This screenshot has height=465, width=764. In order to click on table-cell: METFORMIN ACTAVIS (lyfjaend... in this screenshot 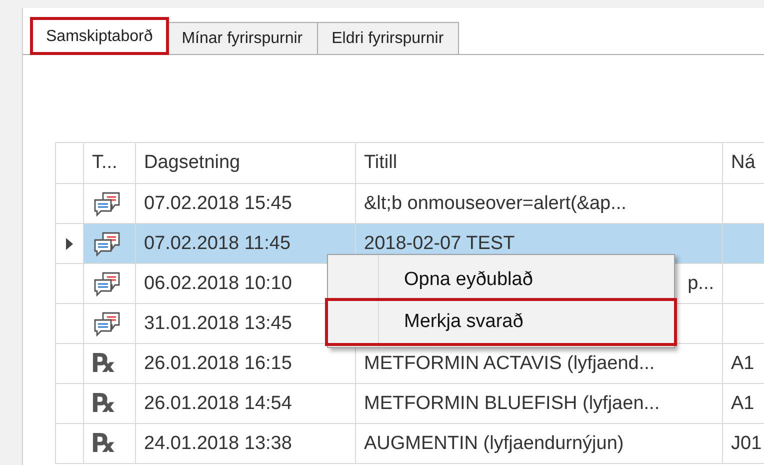, I will do `click(539, 364)`.